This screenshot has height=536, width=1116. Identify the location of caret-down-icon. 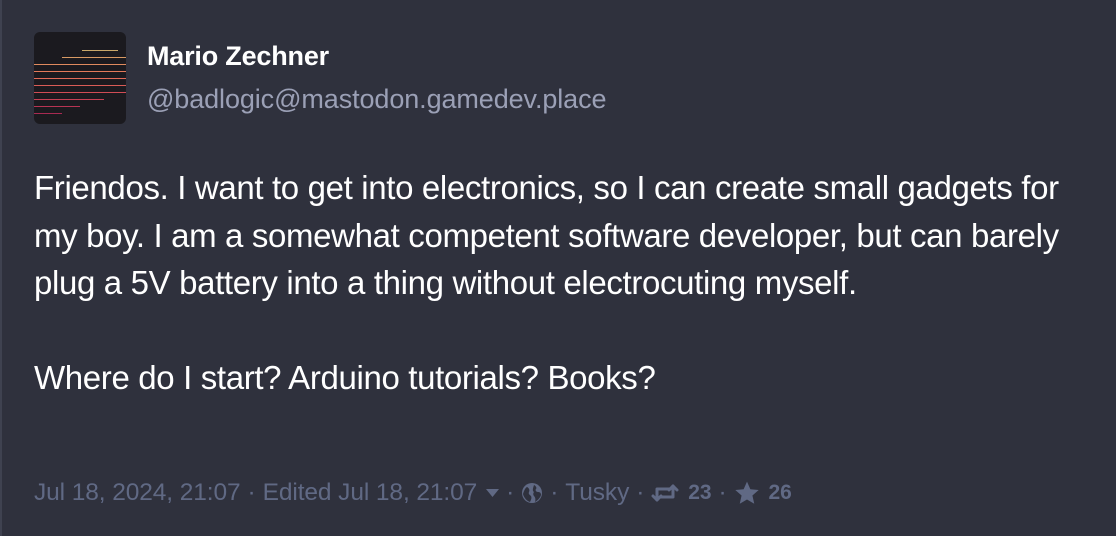
(493, 493).